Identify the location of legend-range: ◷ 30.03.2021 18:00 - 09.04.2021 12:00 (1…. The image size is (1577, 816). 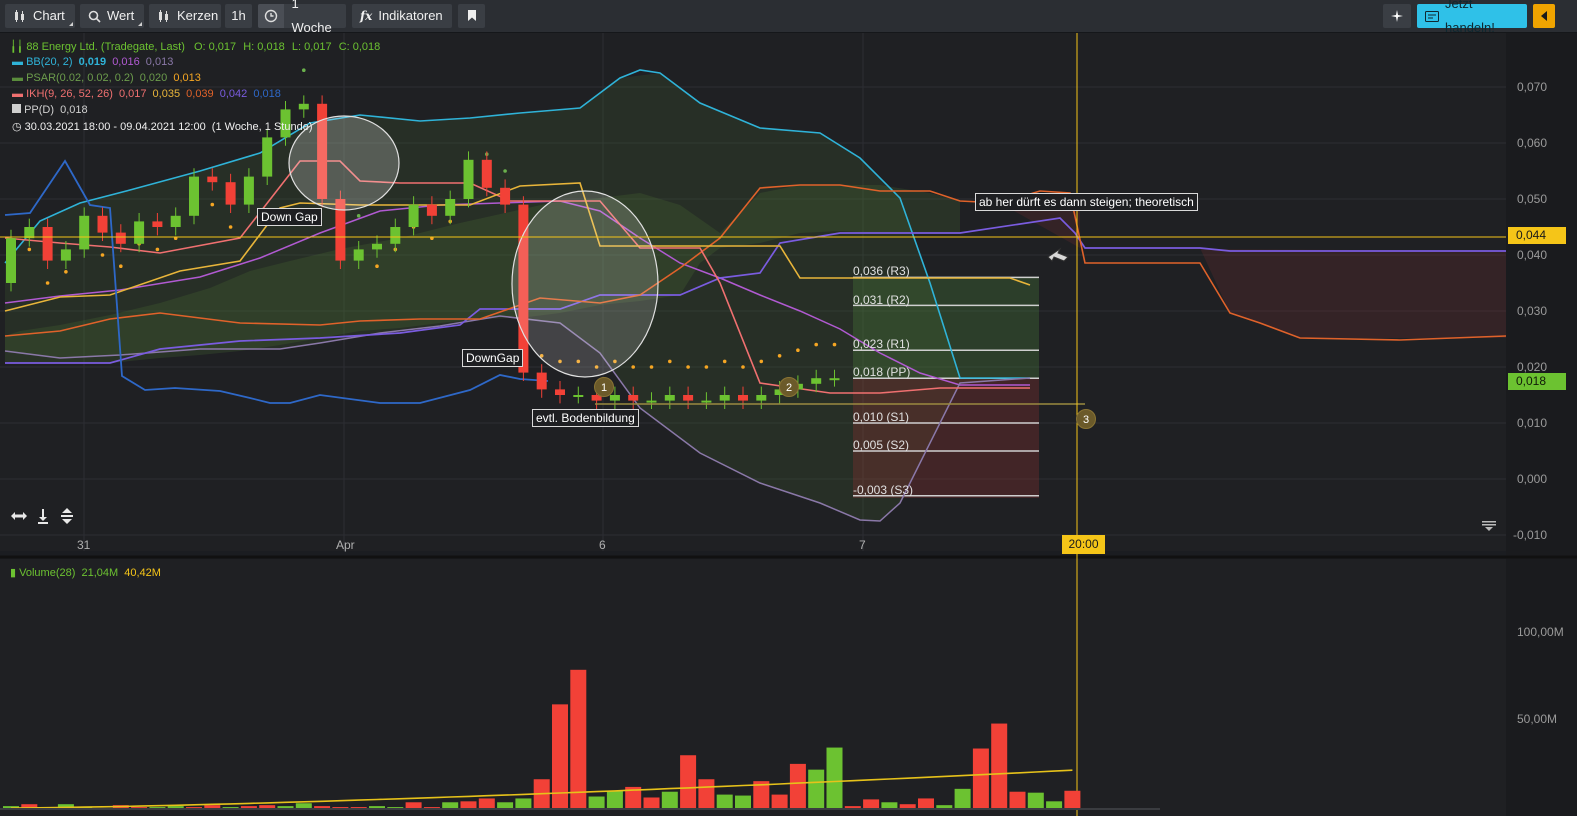
(162, 126).